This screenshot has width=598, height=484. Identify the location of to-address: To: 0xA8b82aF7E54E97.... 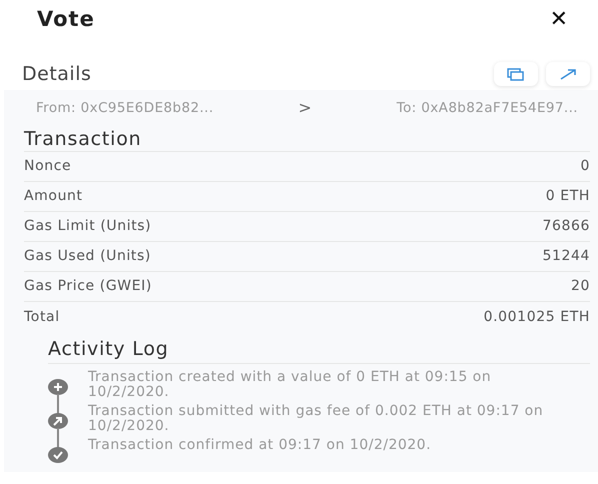
(487, 108).